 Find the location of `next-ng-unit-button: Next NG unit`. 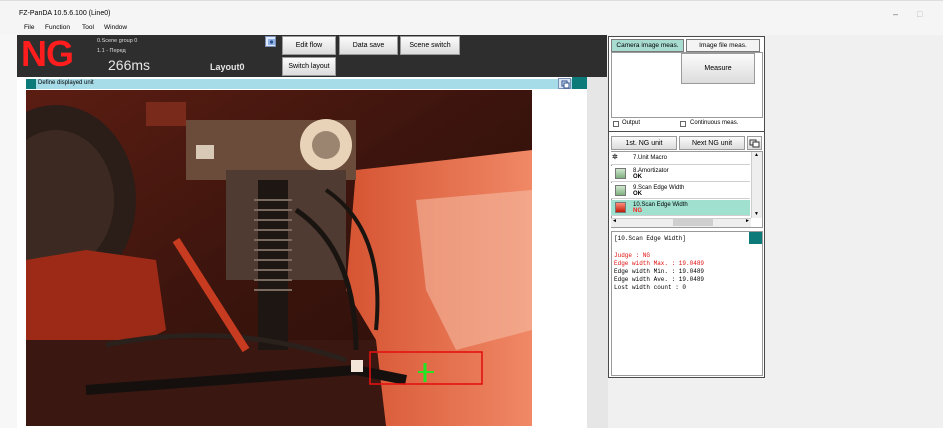

next-ng-unit-button: Next NG unit is located at coordinates (712, 143).